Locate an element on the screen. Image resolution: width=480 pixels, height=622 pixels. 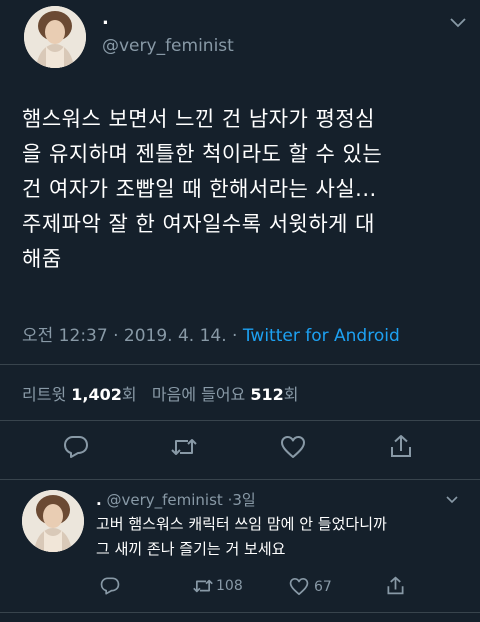
reply-text-line: 고버 햄스워스 캐릭터 쓰임 맘에 안 들었다니까 is located at coordinates (241, 524).